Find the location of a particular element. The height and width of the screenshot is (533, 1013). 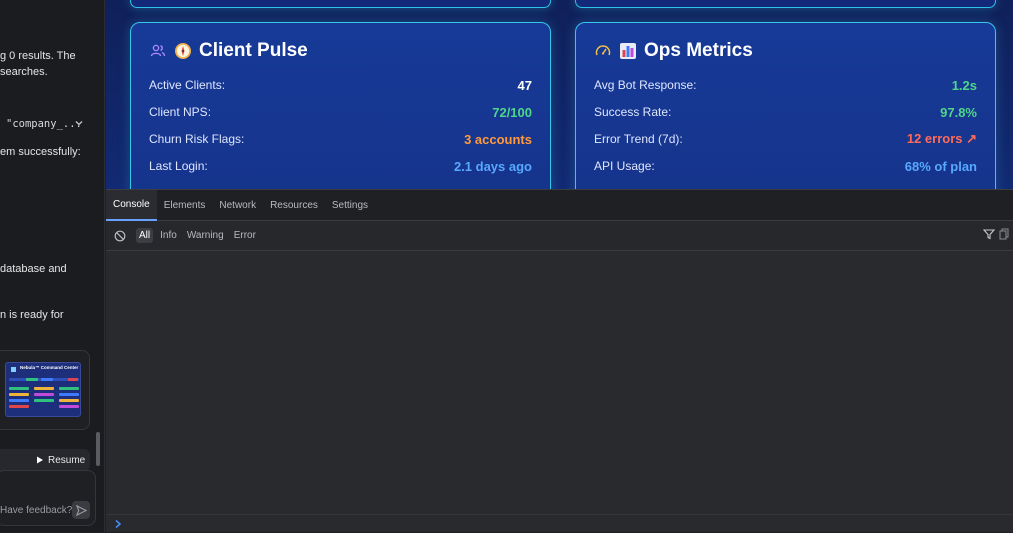

chat-text: n is ready for is located at coordinates (32, 315).